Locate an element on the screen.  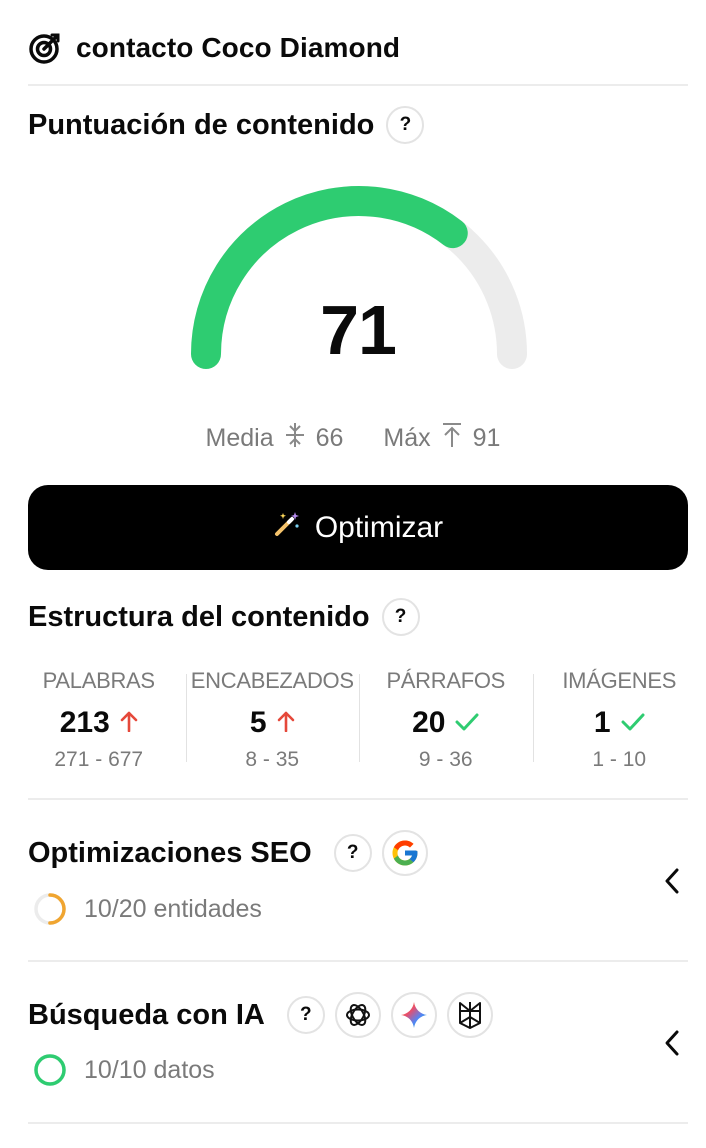
average-label: Media is located at coordinates (239, 438).